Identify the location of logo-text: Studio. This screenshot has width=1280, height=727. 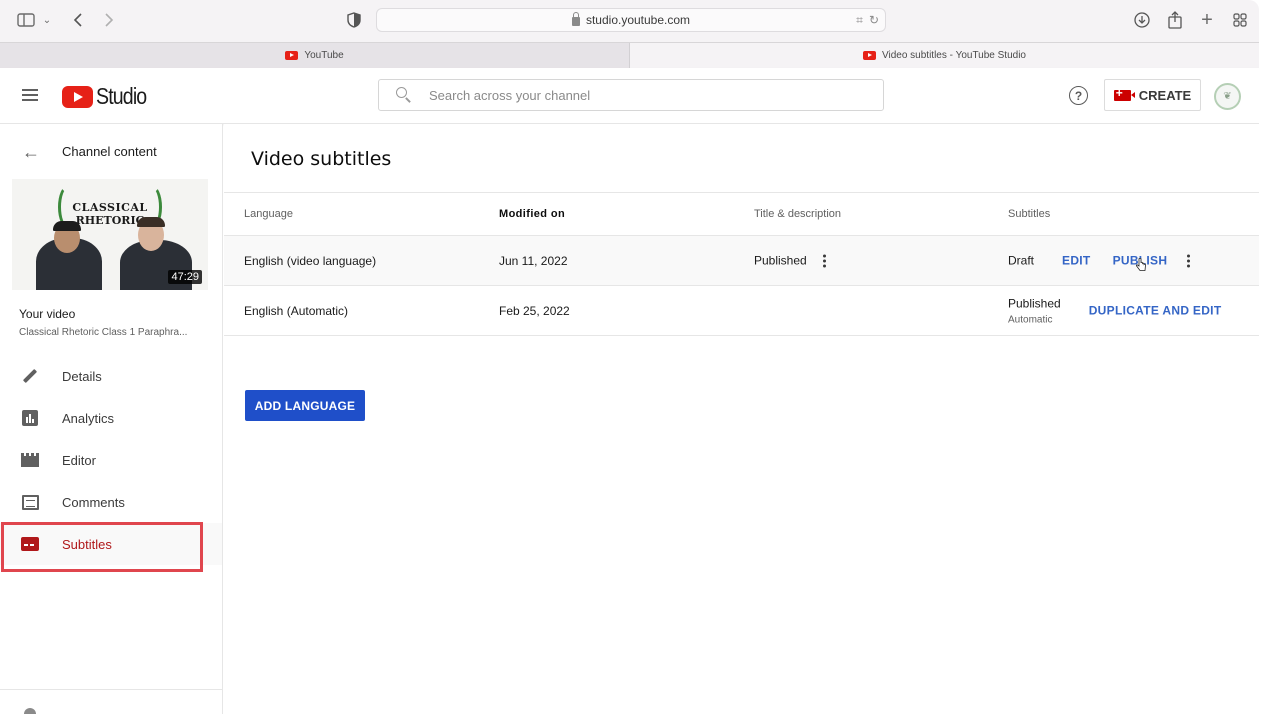
(121, 96).